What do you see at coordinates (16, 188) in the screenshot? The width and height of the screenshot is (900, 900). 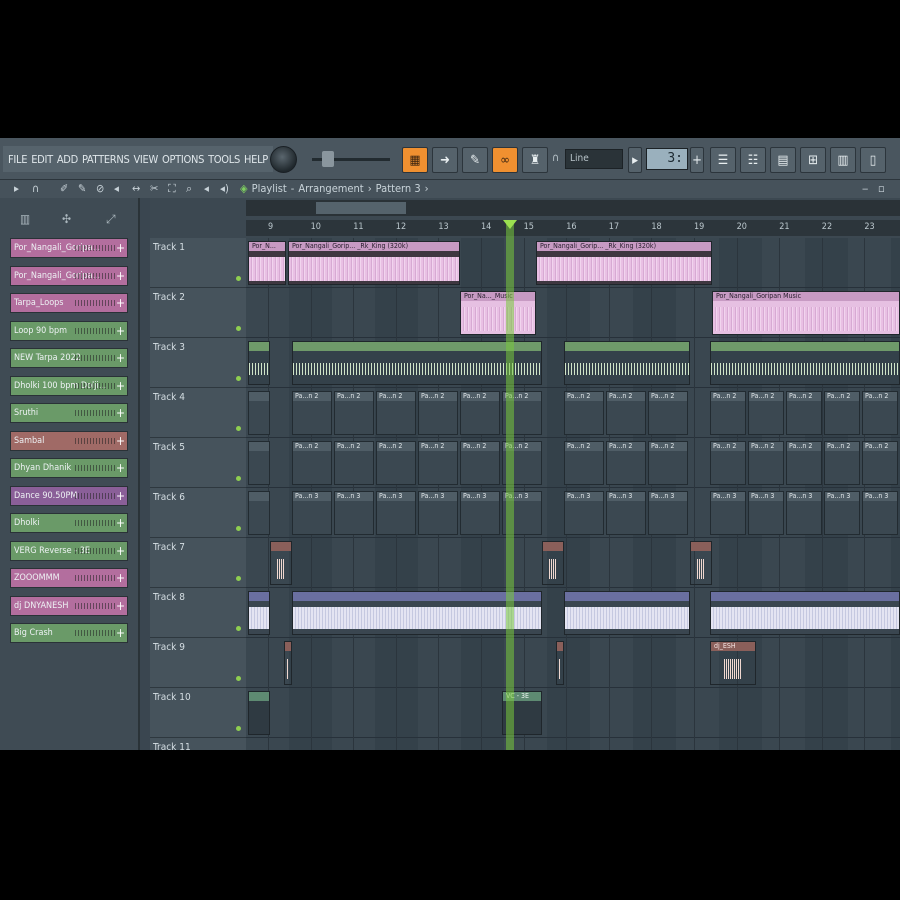 I see `arrow-icon: ▸` at bounding box center [16, 188].